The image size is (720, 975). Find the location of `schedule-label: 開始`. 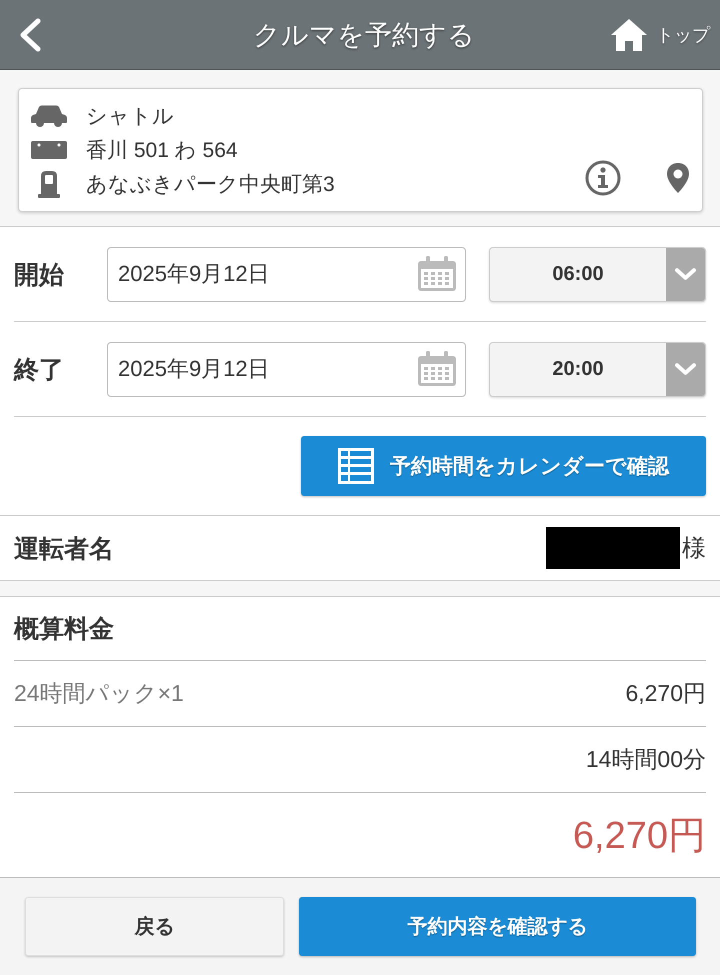

schedule-label: 開始 is located at coordinates (39, 275).